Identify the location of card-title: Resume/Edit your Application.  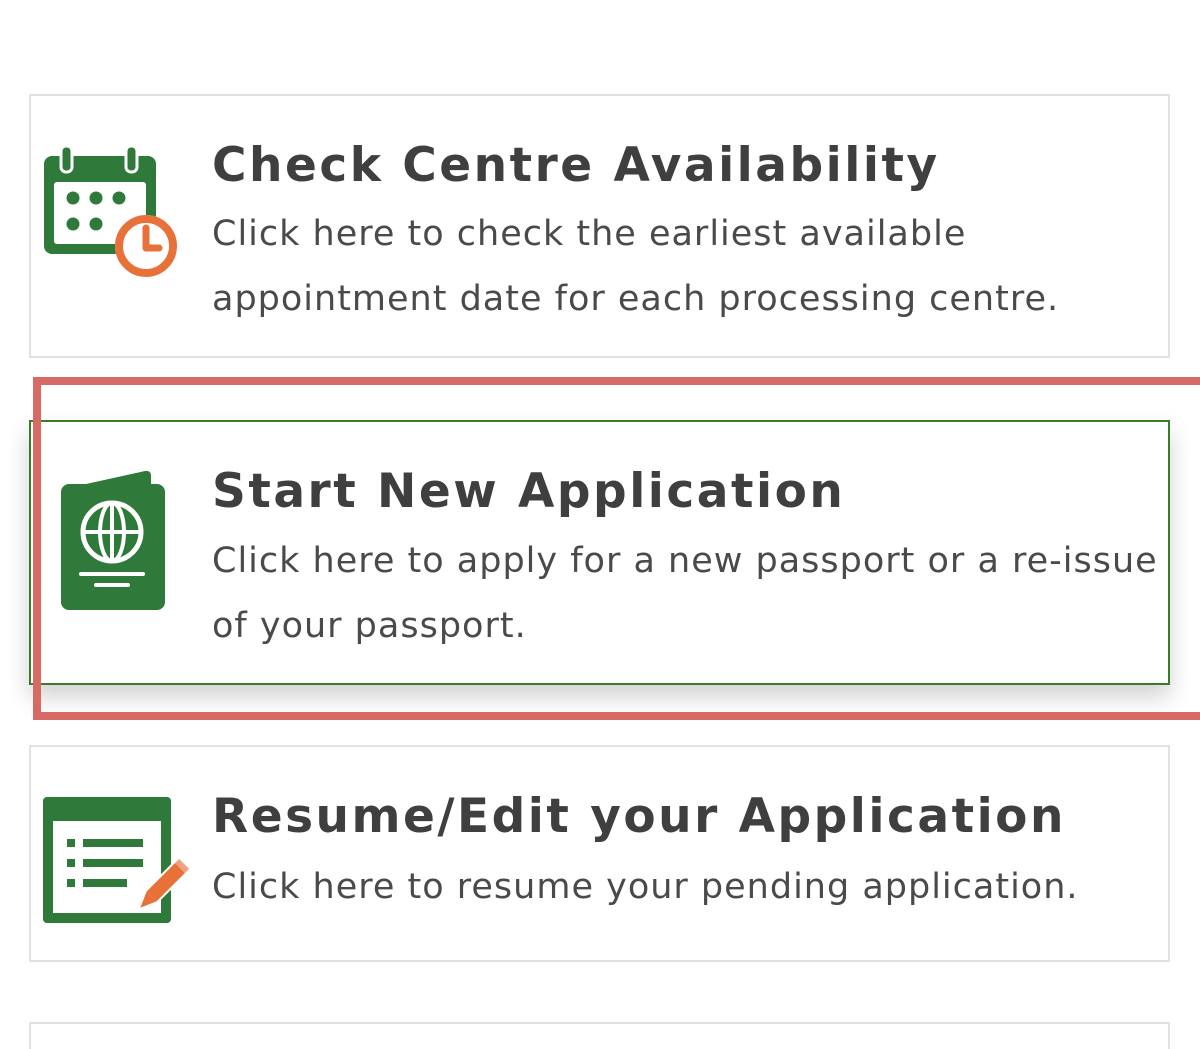
(639, 816).